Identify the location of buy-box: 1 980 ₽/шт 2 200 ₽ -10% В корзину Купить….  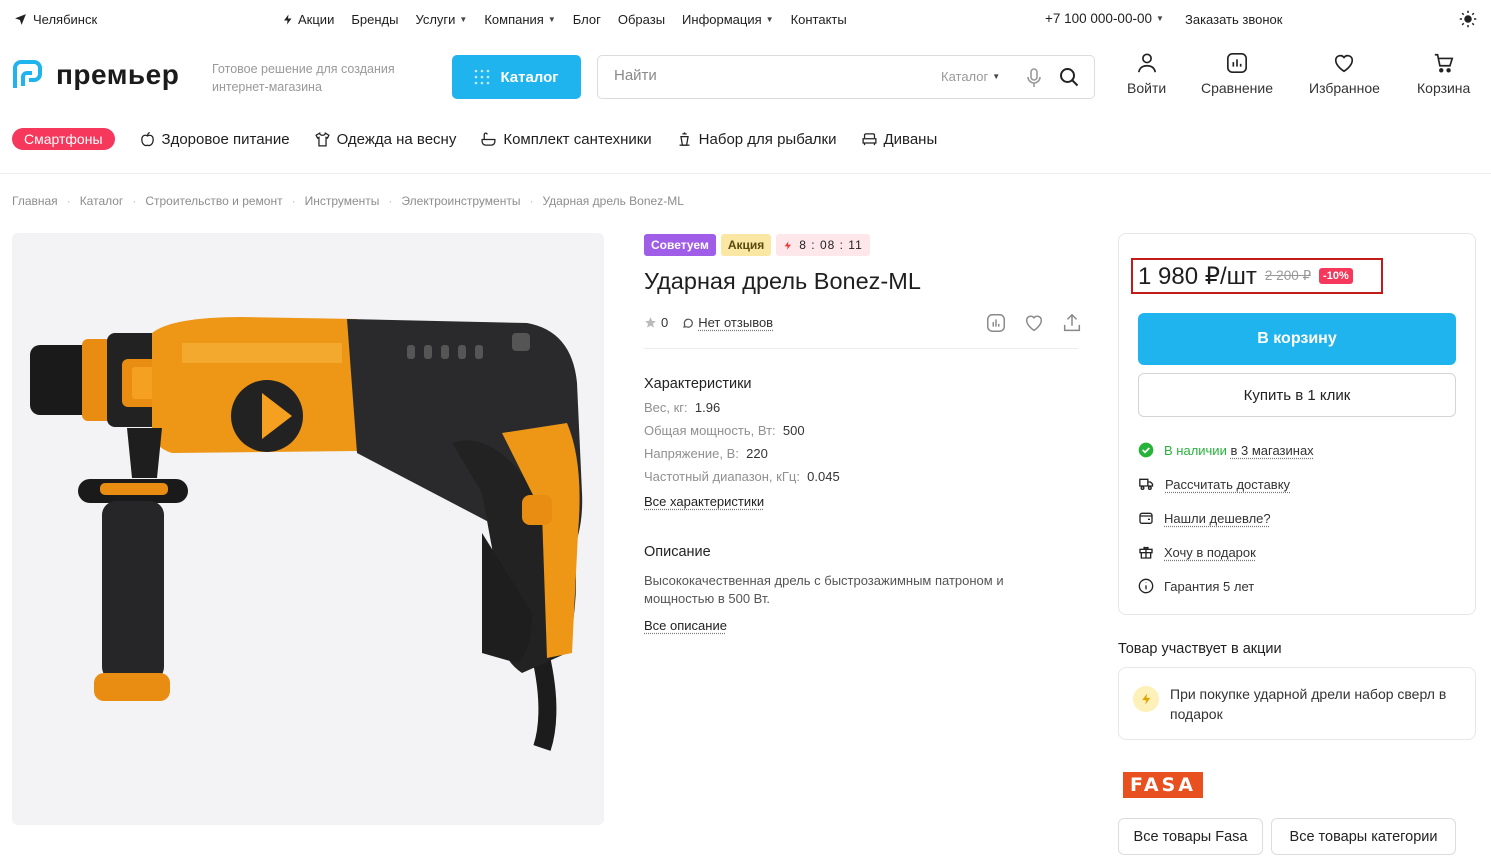
(1297, 424).